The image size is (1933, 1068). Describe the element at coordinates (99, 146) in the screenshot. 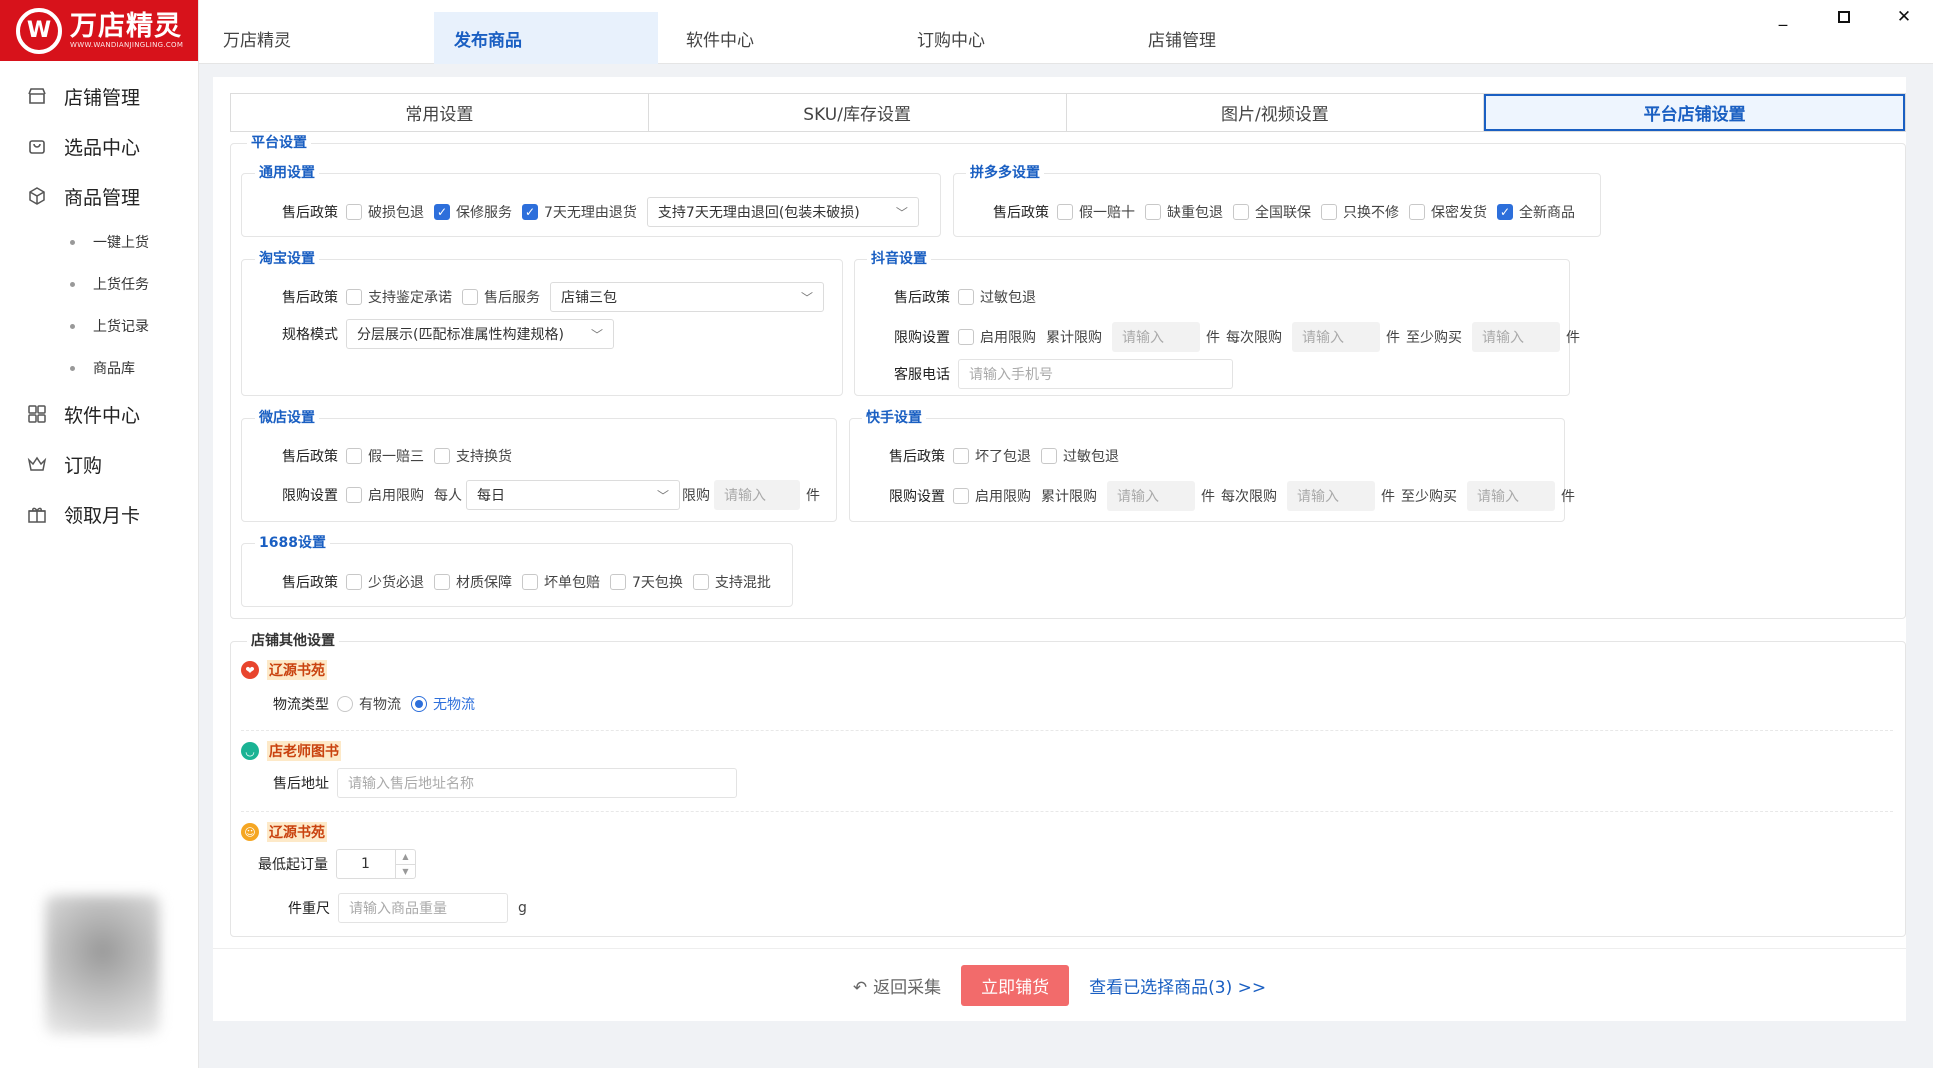

I see `sidebar-item-selection: 选品中心` at that location.